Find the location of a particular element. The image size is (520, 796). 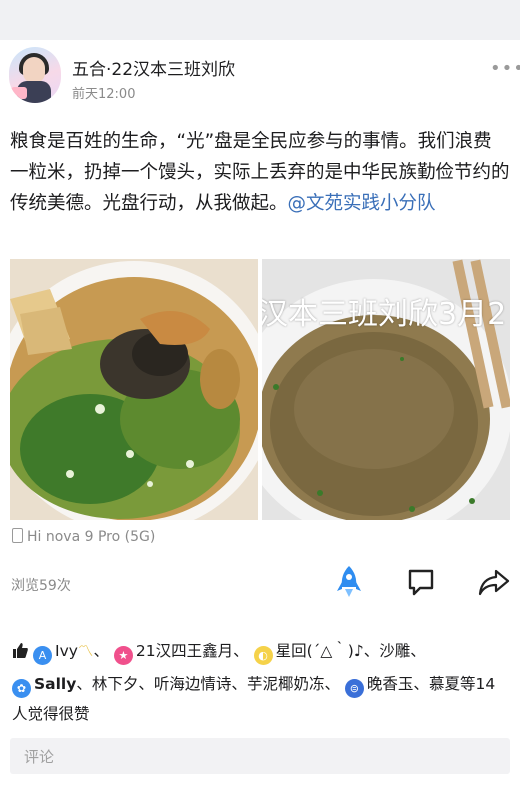

liker-name: 听海边情诗 is located at coordinates (193, 684).